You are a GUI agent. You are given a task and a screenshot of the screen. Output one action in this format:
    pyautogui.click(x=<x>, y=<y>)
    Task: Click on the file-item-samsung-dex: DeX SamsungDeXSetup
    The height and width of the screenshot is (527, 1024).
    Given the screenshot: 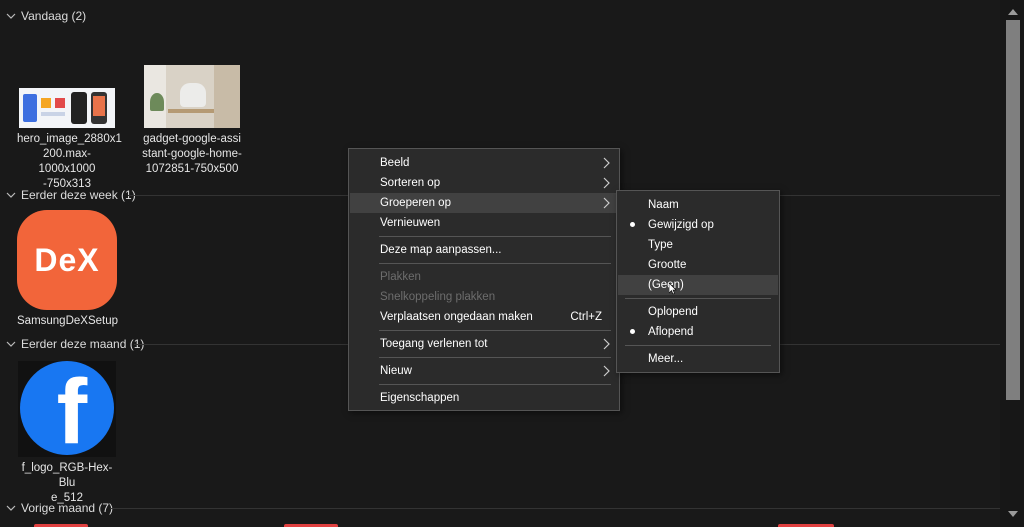 What is the action you would take?
    pyautogui.click(x=68, y=269)
    